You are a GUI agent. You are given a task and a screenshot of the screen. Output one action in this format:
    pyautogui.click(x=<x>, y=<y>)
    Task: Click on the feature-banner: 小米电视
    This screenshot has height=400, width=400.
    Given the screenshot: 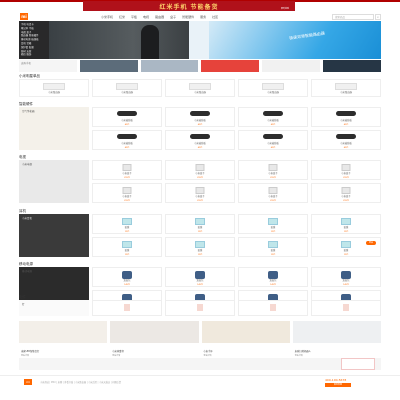 What is the action you would take?
    pyautogui.click(x=54, y=181)
    